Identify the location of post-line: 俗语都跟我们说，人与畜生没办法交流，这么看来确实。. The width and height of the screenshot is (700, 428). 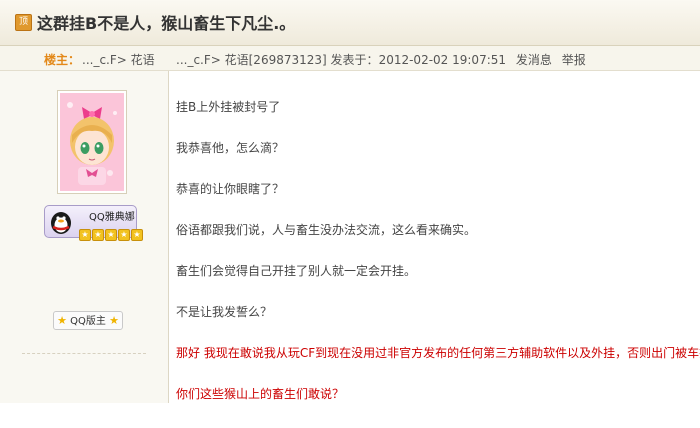
(326, 230).